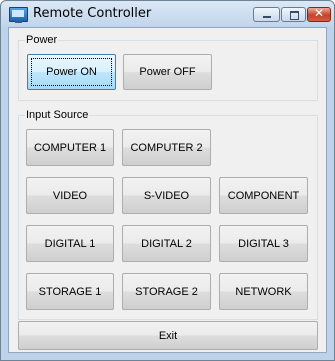 The image size is (335, 361). I want to click on s-video-button: S-VIDEO, so click(166, 195).